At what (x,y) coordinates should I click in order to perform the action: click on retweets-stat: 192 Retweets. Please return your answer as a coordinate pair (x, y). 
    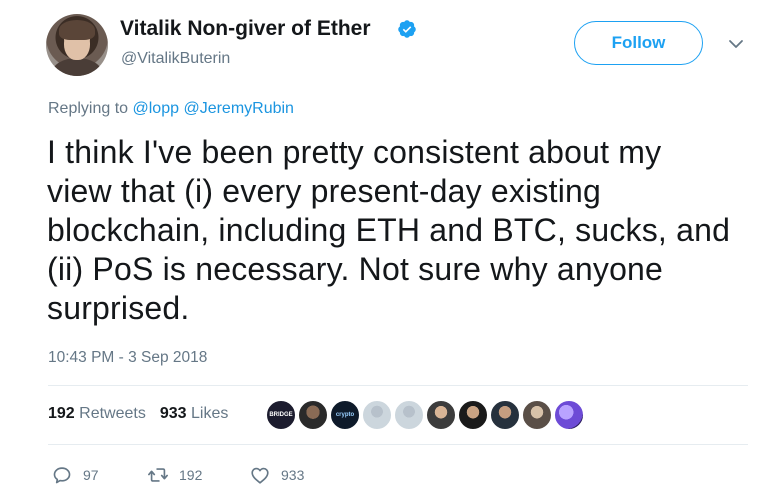
    Looking at the image, I should click on (97, 413).